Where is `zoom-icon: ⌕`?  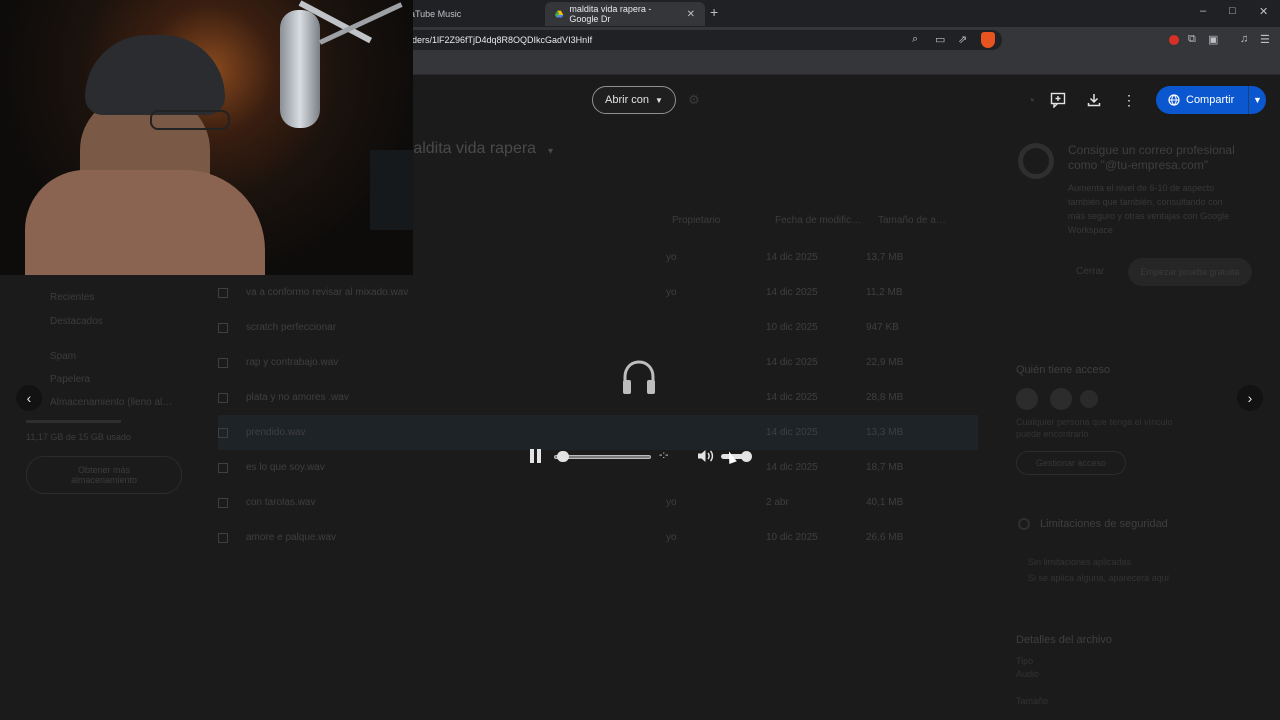 zoom-icon: ⌕ is located at coordinates (915, 39).